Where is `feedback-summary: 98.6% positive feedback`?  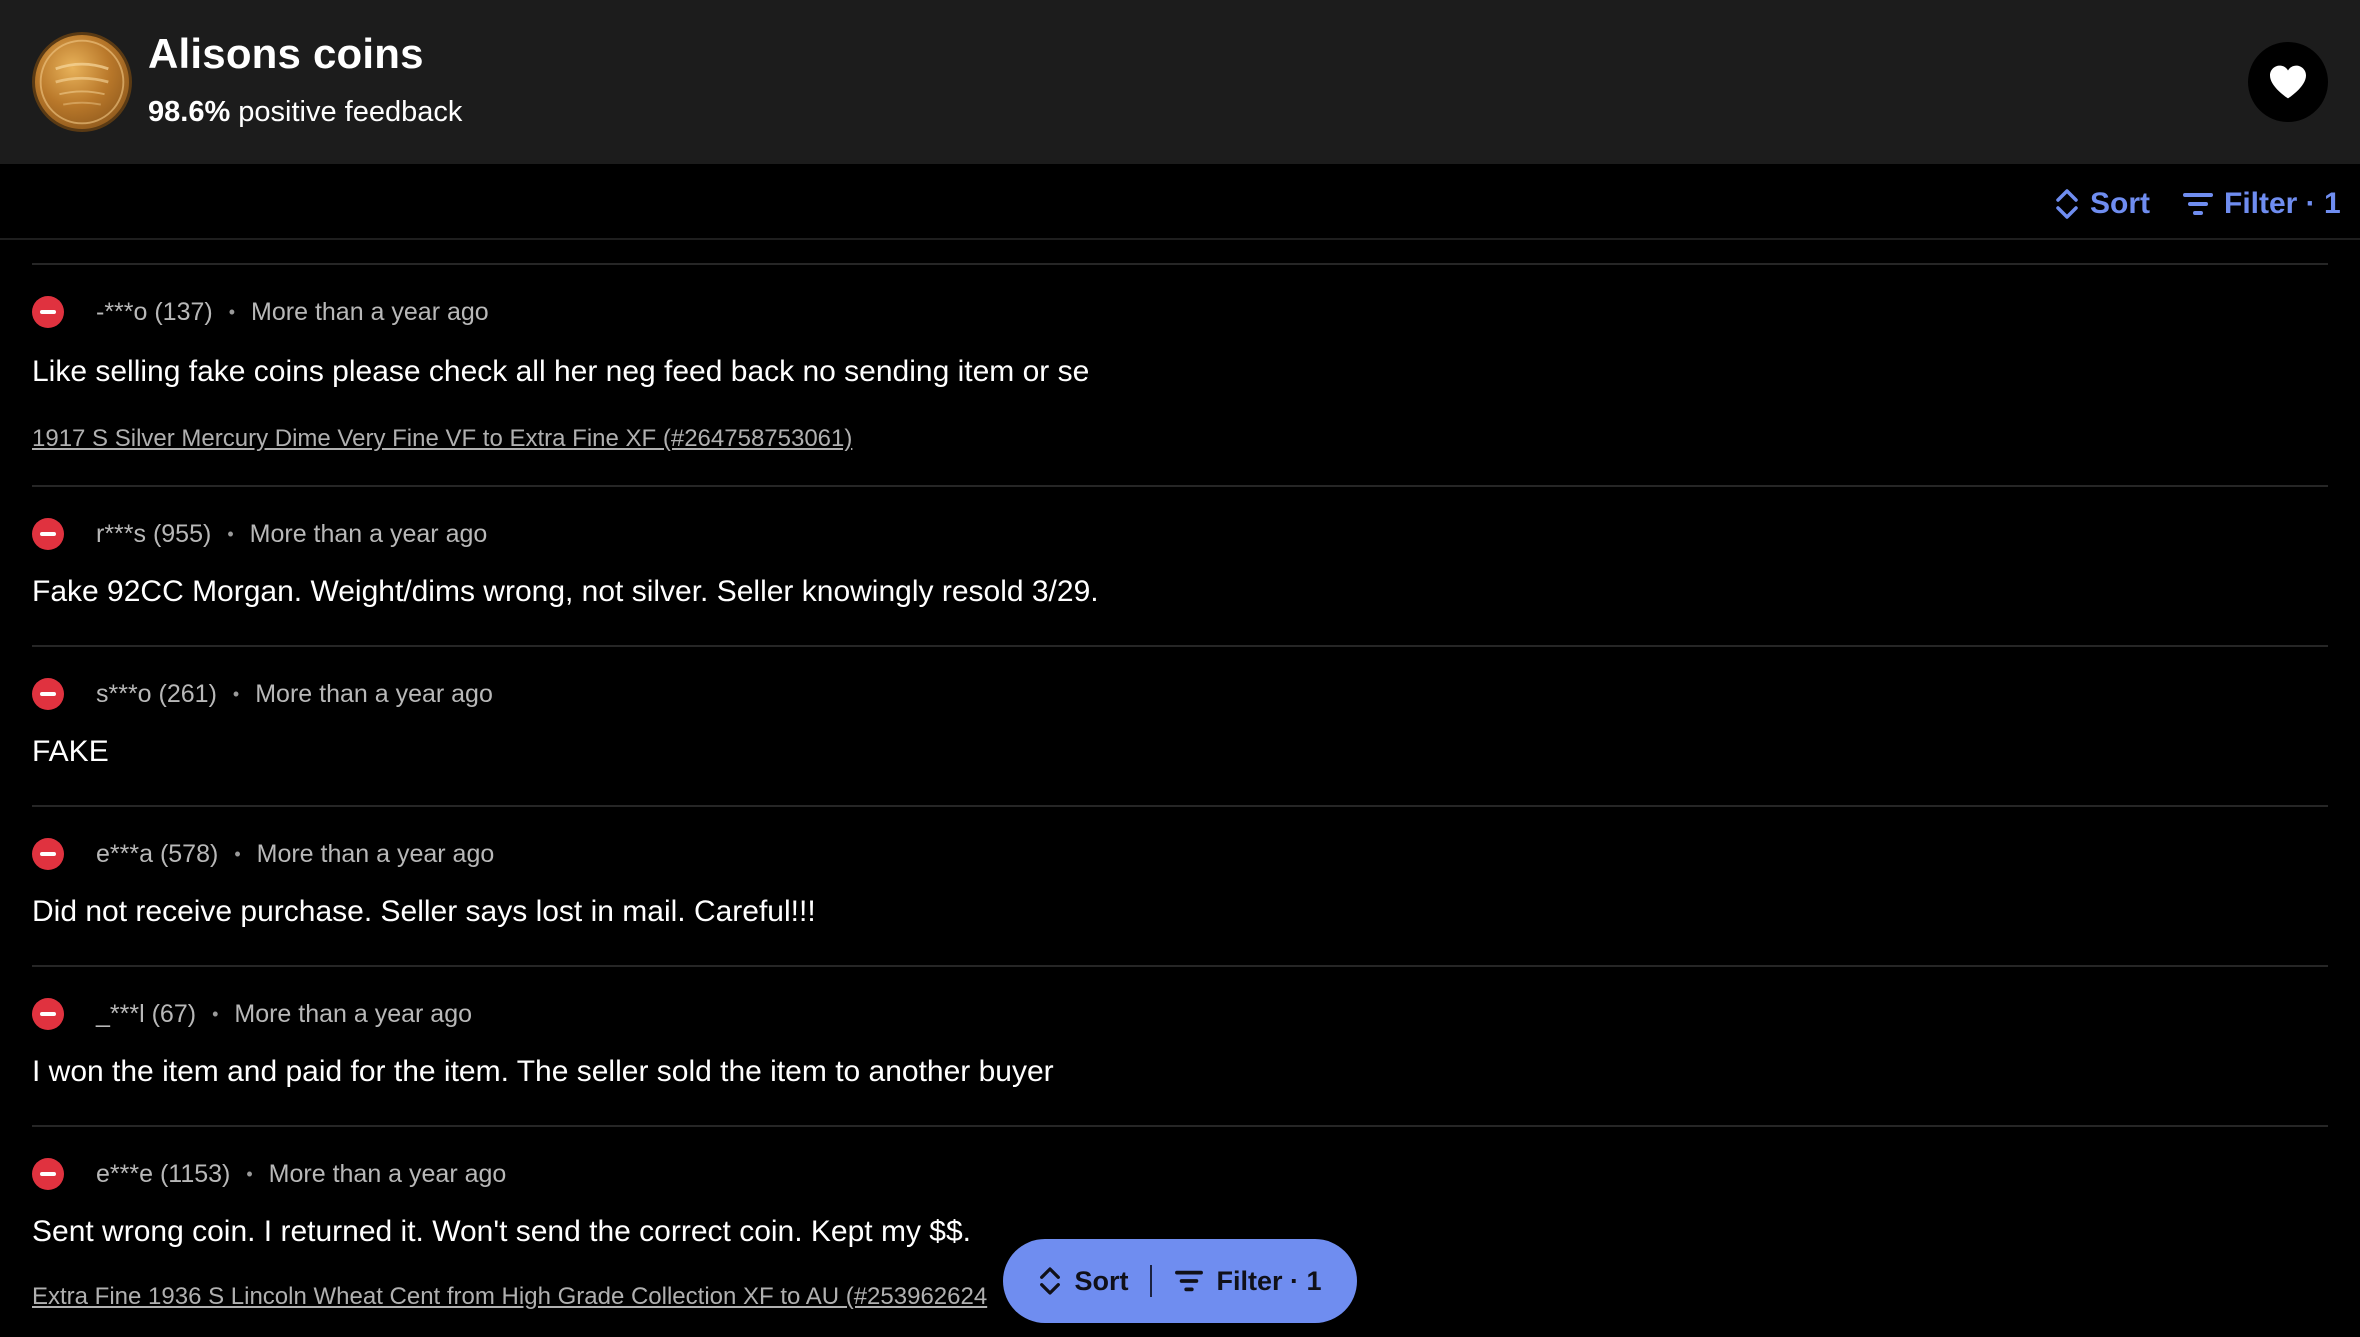 feedback-summary: 98.6% positive feedback is located at coordinates (305, 112).